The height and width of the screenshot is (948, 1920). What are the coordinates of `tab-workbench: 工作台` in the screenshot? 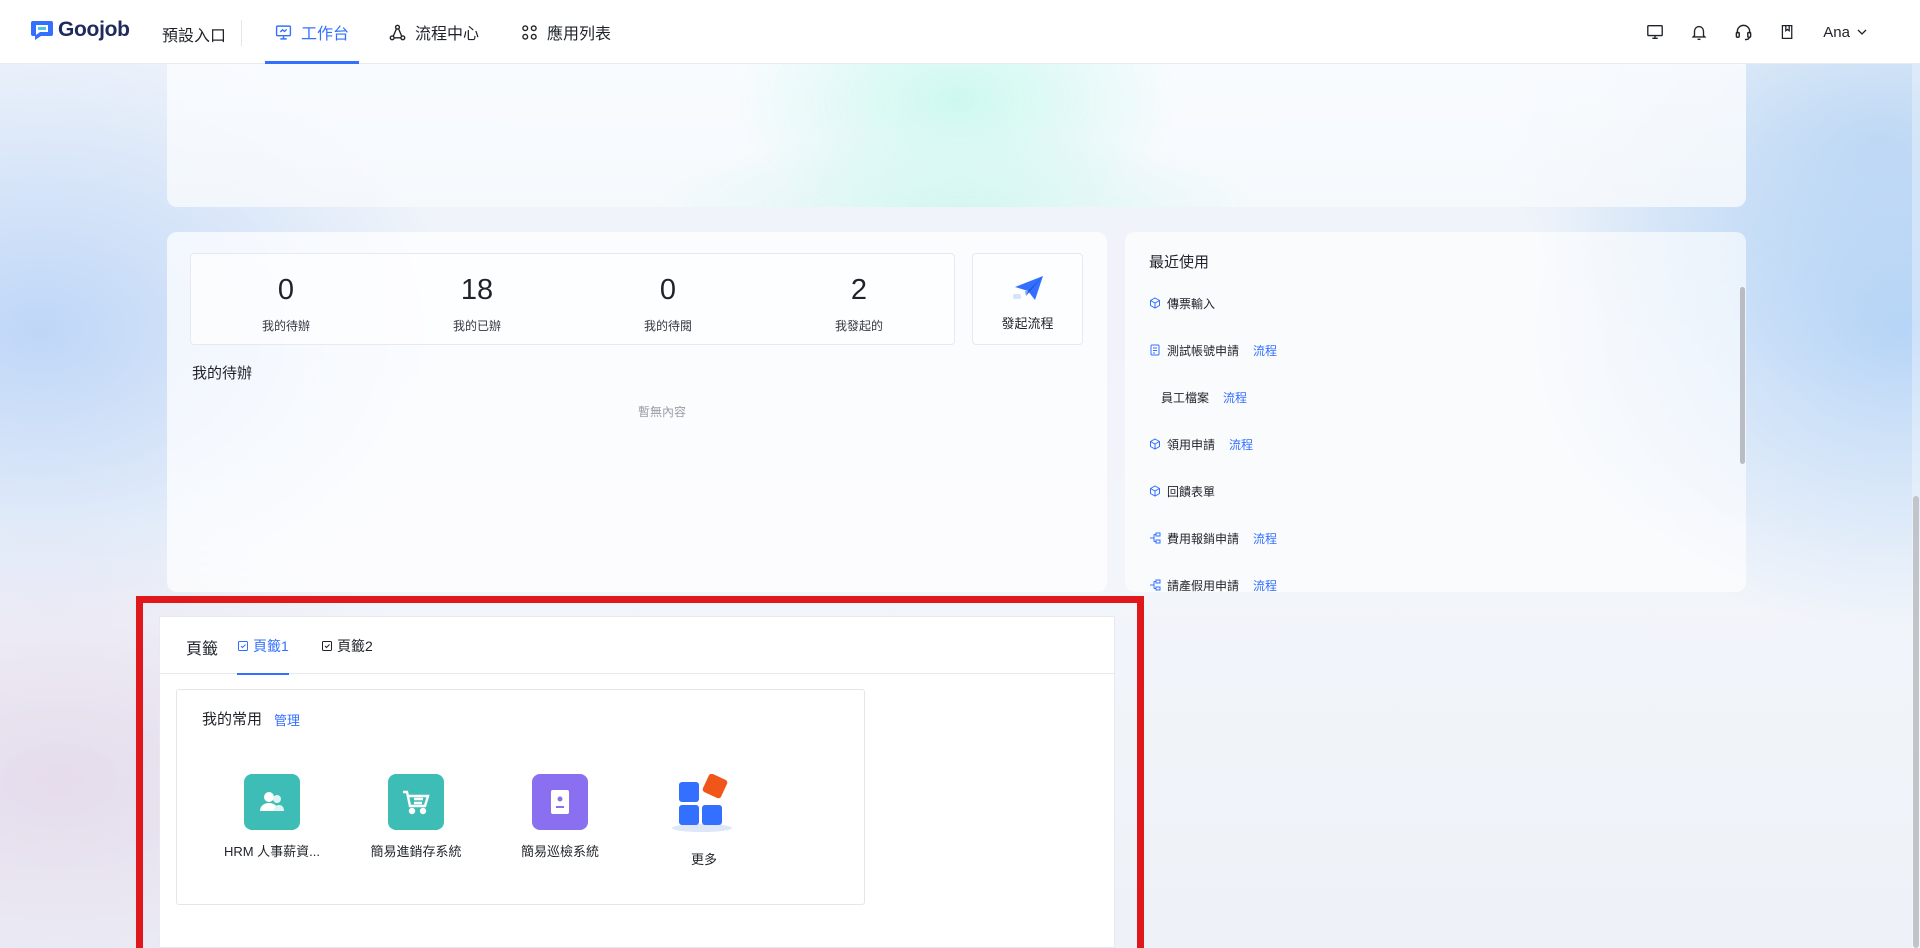 It's located at (312, 32).